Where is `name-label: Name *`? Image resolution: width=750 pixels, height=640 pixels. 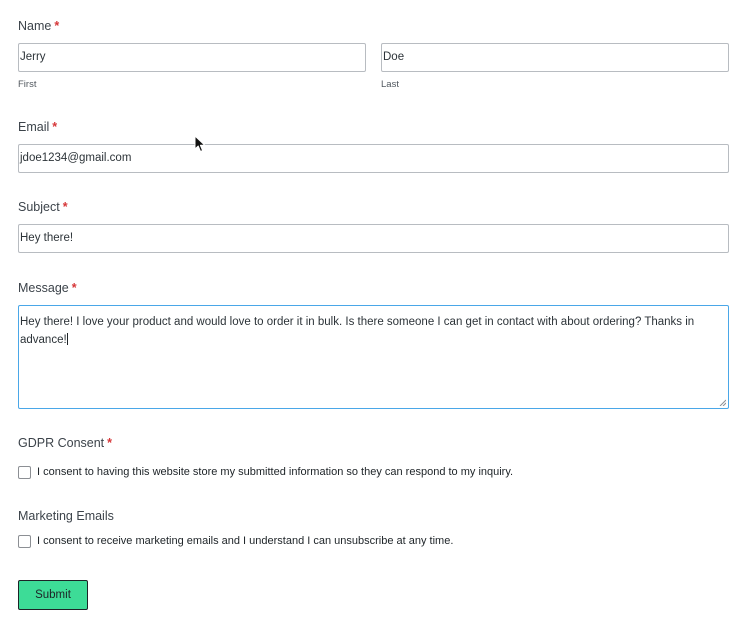
name-label: Name * is located at coordinates (38, 26).